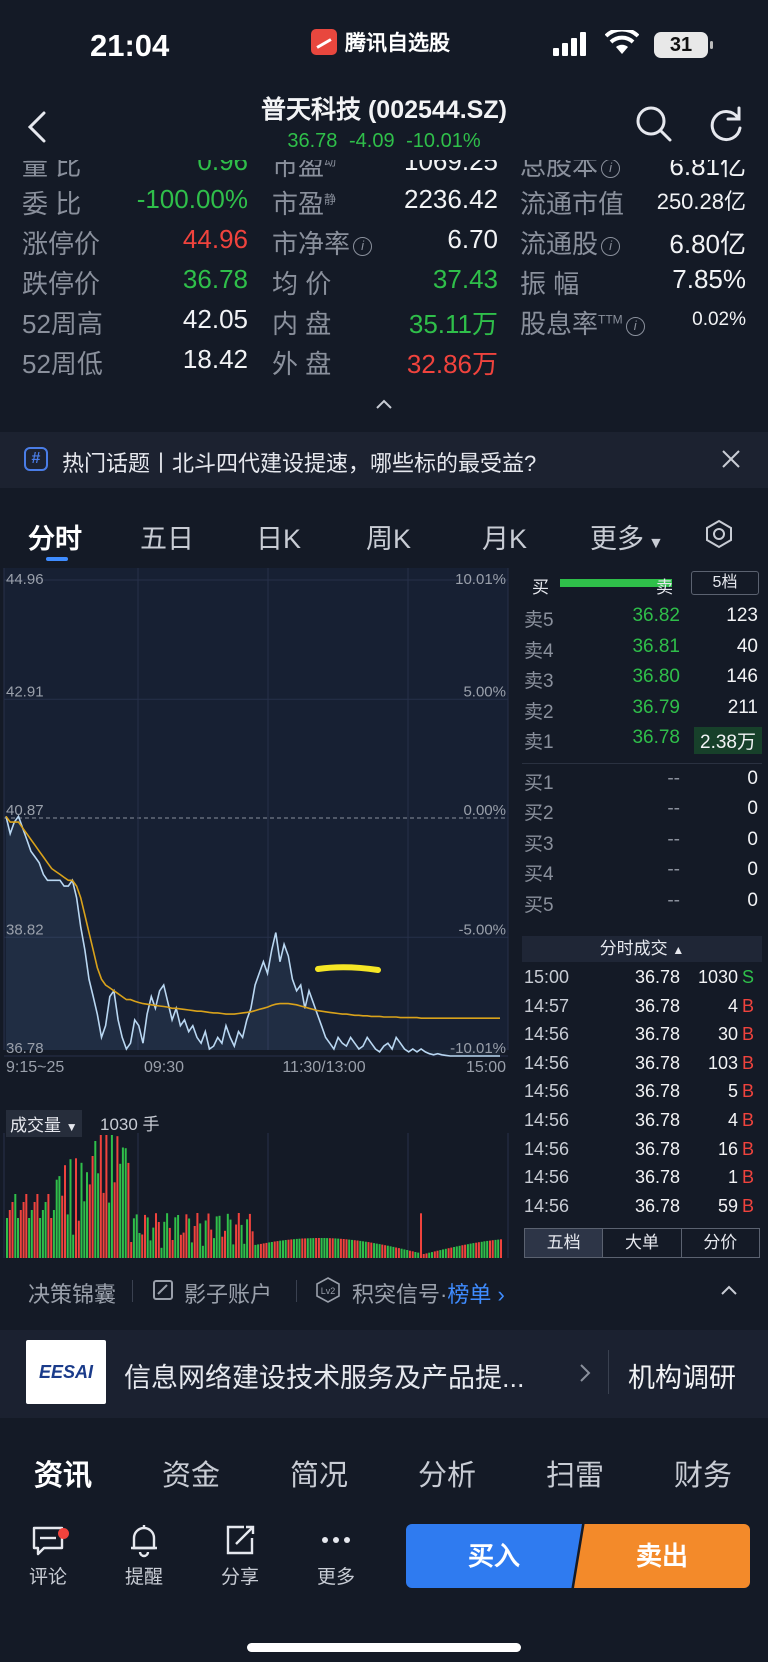 This screenshot has width=768, height=1662. Describe the element at coordinates (504, 536) in the screenshot. I see `tab-monthly-k: 月K` at that location.